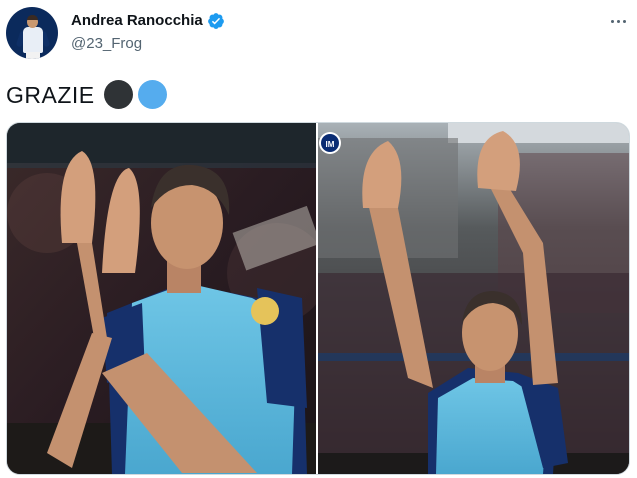  Describe the element at coordinates (152, 94) in the screenshot. I see `blue-circle-emoji` at that location.